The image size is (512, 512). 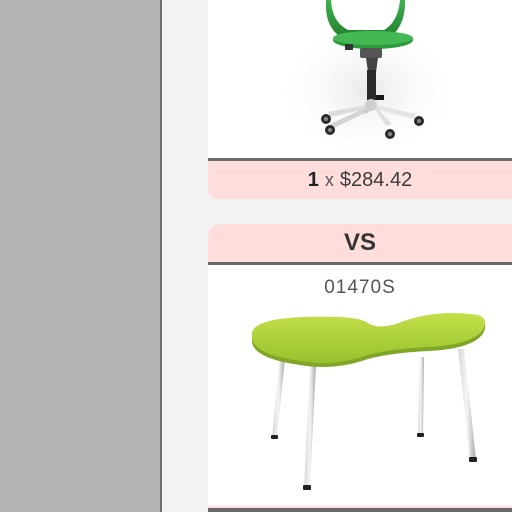 I want to click on price-strip: 1 x $284.42, so click(x=360, y=180).